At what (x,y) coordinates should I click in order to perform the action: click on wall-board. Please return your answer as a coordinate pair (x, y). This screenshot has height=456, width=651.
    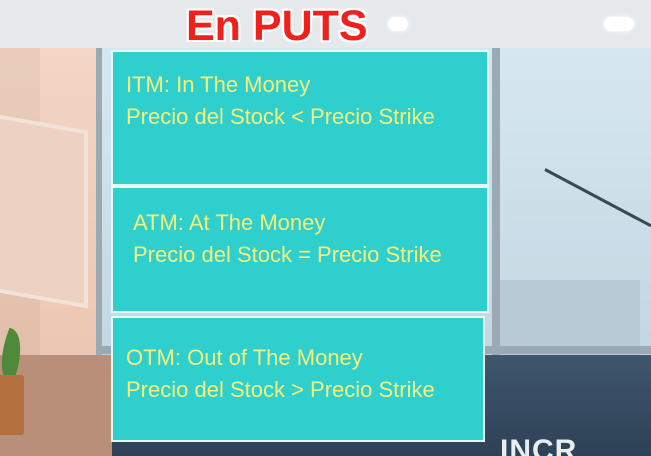
    Looking at the image, I should click on (44, 209).